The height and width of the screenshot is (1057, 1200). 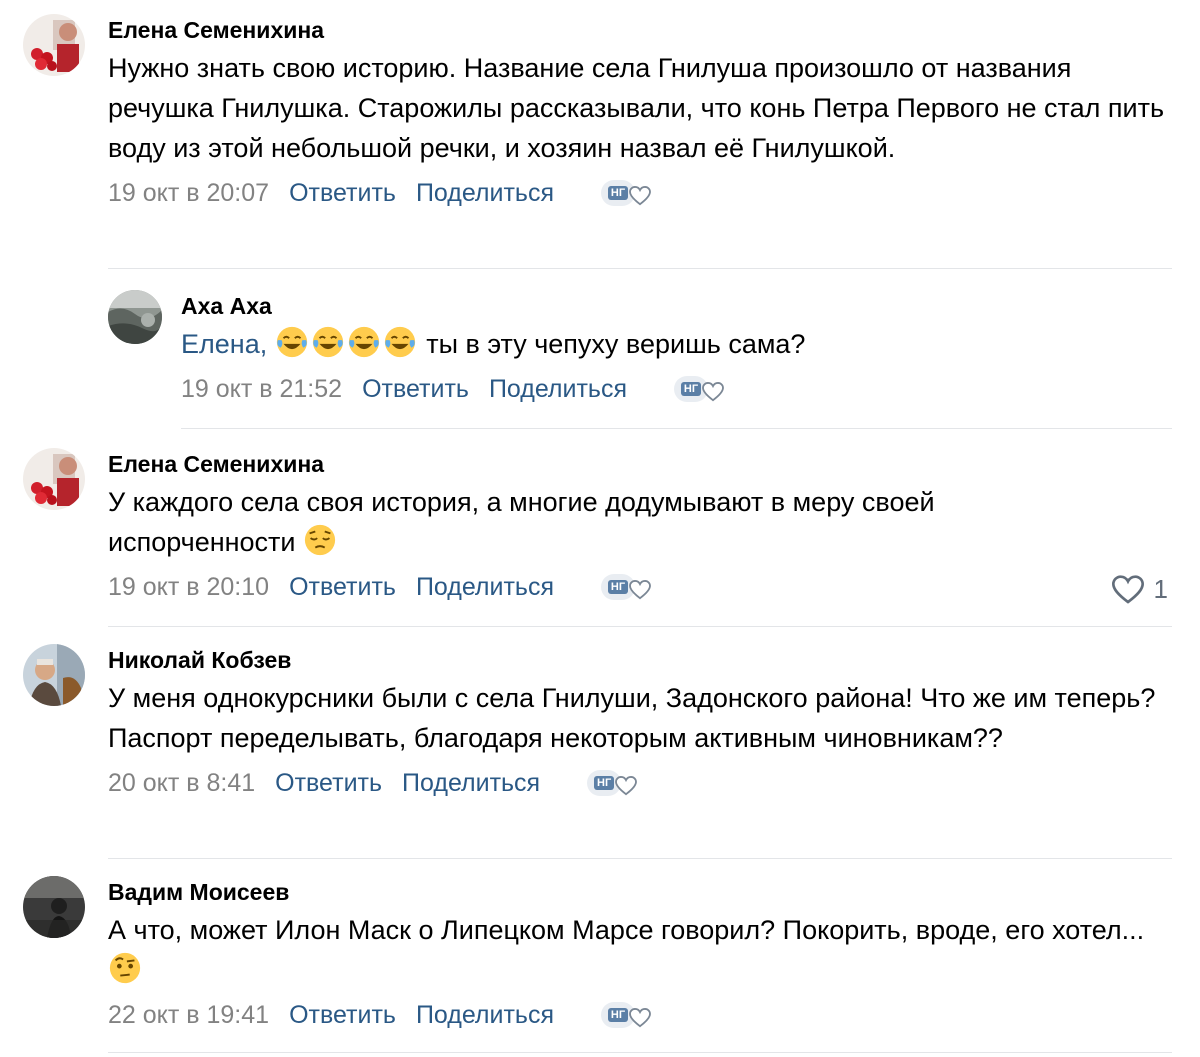 What do you see at coordinates (320, 540) in the screenshot?
I see `pensive-face-icon` at bounding box center [320, 540].